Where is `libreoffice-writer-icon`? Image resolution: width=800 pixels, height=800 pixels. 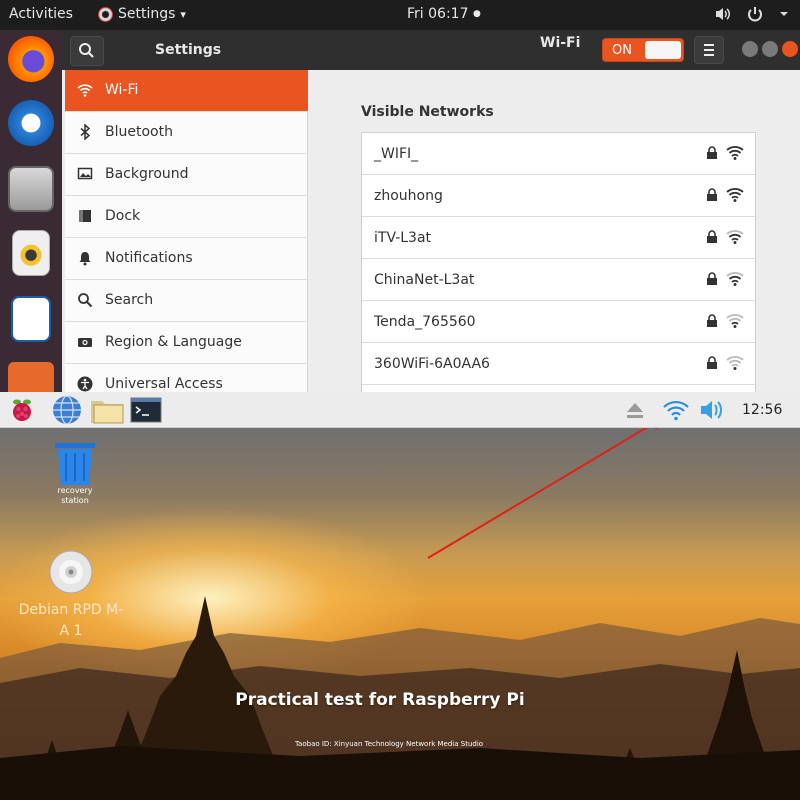
libreoffice-writer-icon is located at coordinates (31, 319).